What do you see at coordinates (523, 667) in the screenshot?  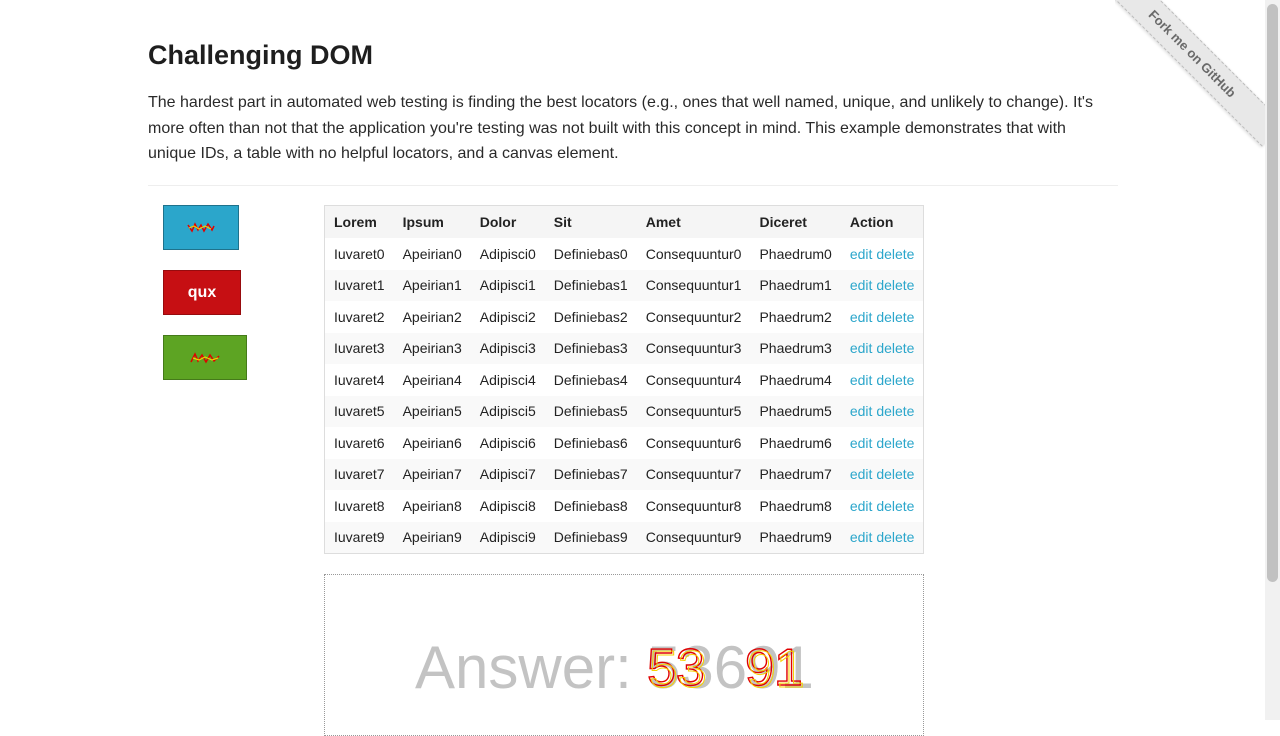 I see `answer-prefix: Answer:` at bounding box center [523, 667].